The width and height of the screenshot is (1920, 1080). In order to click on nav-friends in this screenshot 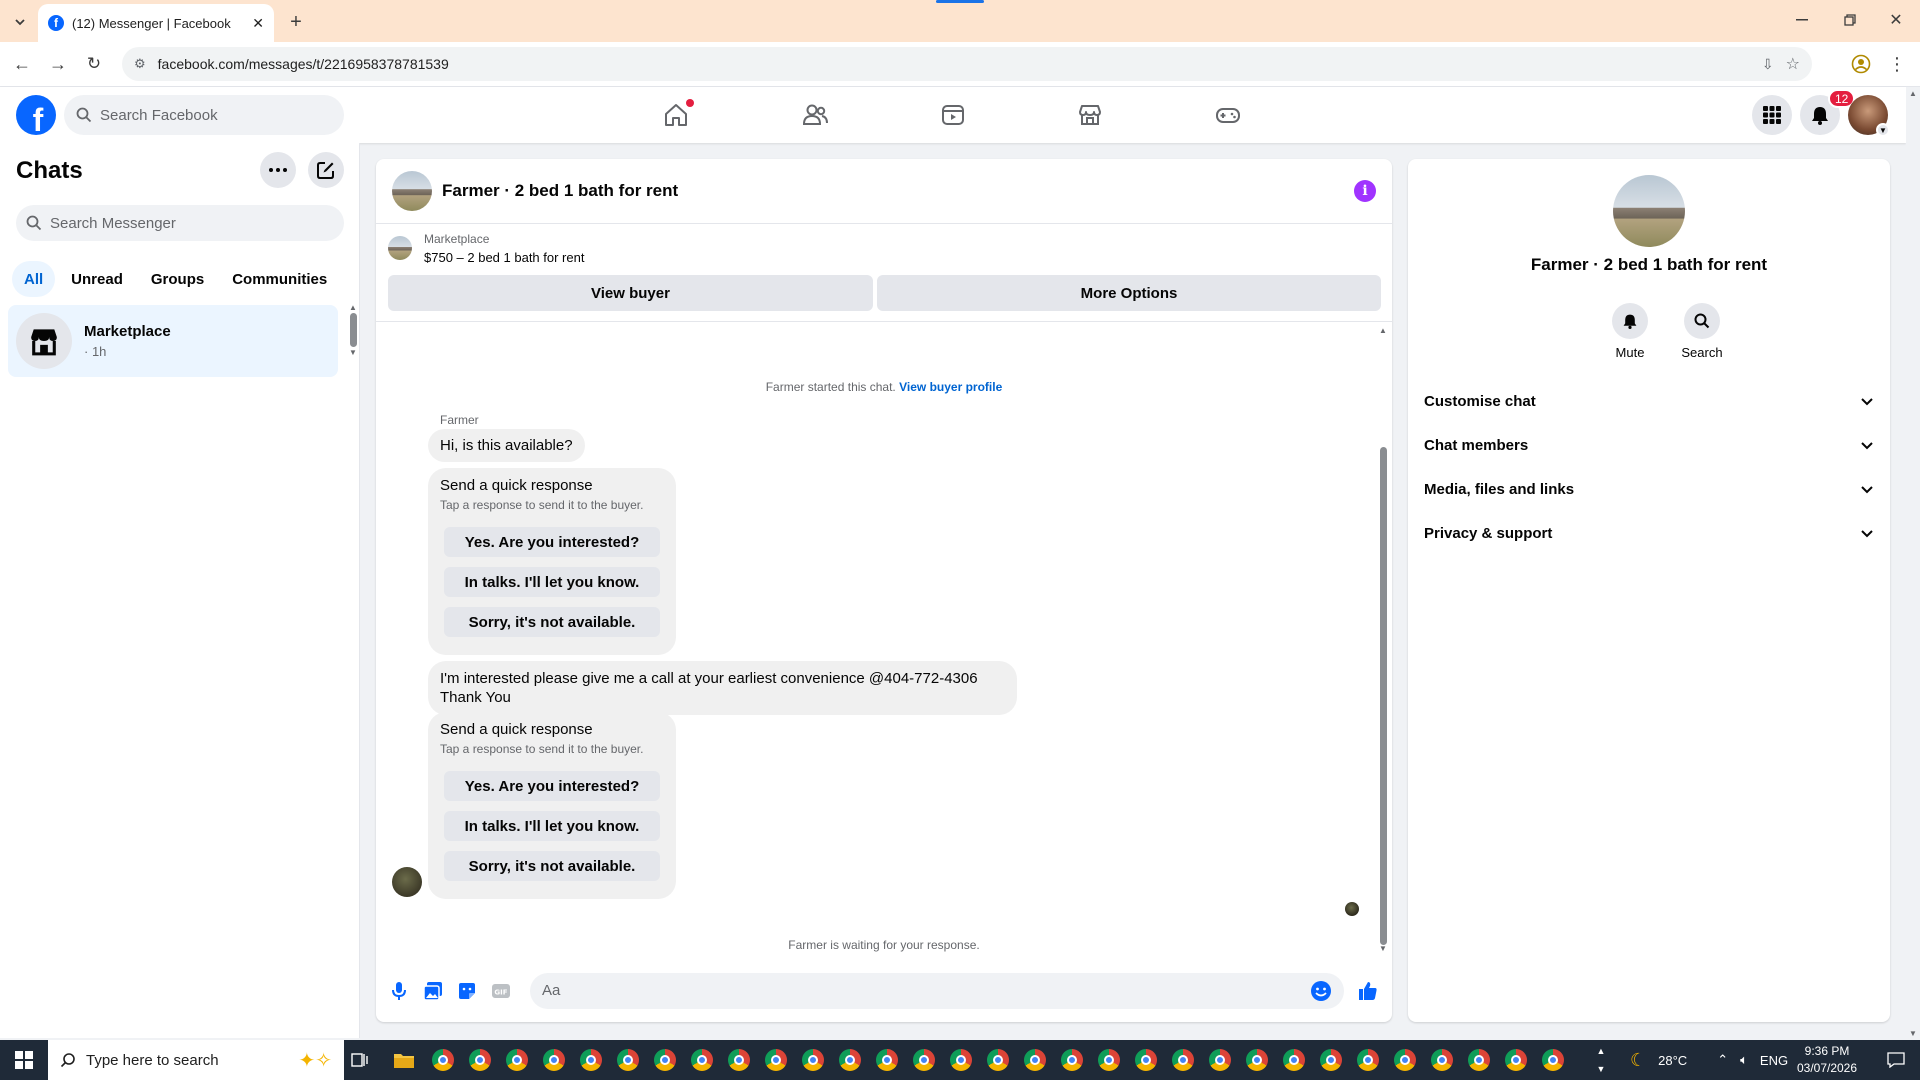, I will do `click(815, 115)`.